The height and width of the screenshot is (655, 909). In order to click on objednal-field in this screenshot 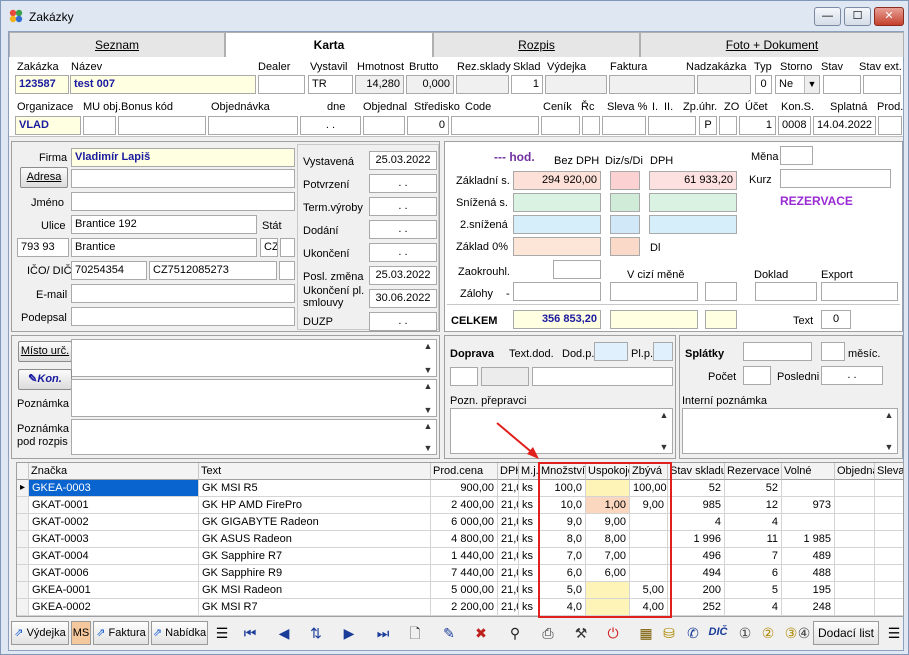, I will do `click(384, 125)`.